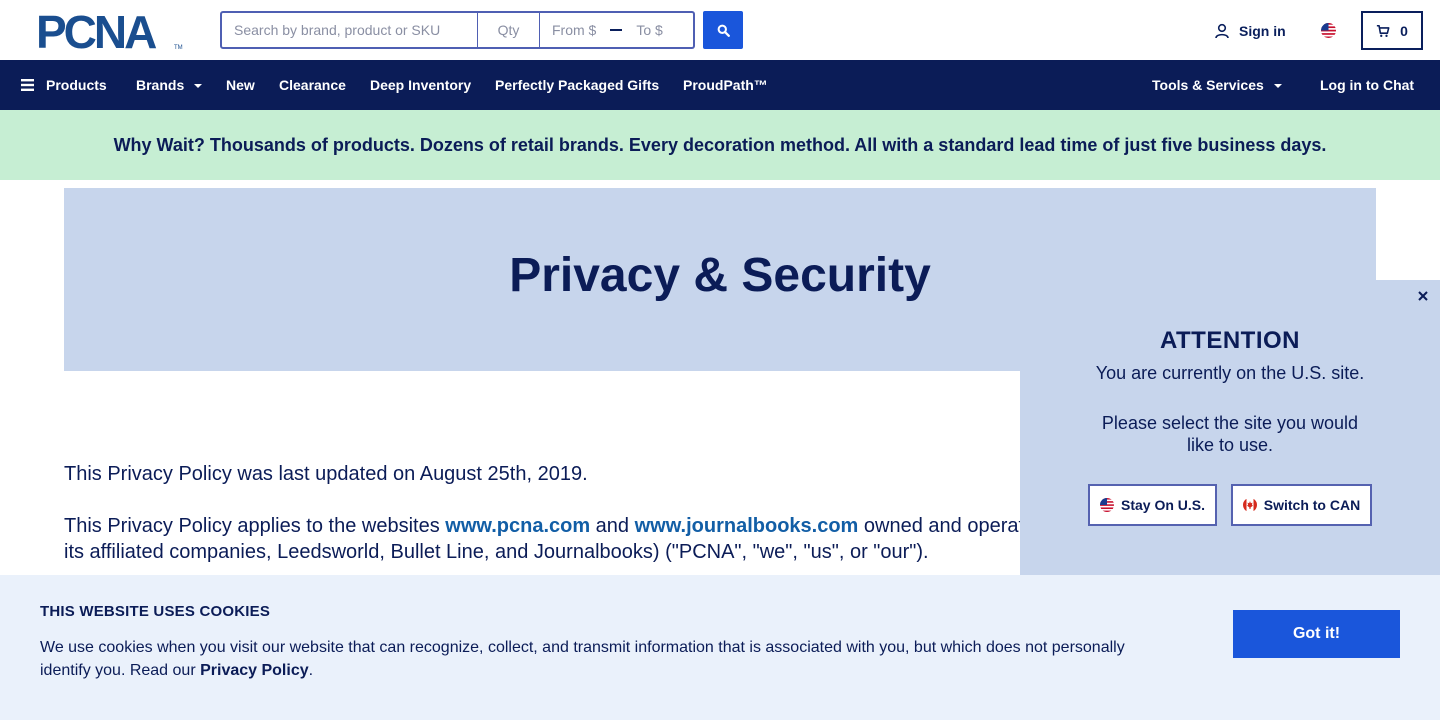  Describe the element at coordinates (1222, 31) in the screenshot. I see `user-icon` at that location.